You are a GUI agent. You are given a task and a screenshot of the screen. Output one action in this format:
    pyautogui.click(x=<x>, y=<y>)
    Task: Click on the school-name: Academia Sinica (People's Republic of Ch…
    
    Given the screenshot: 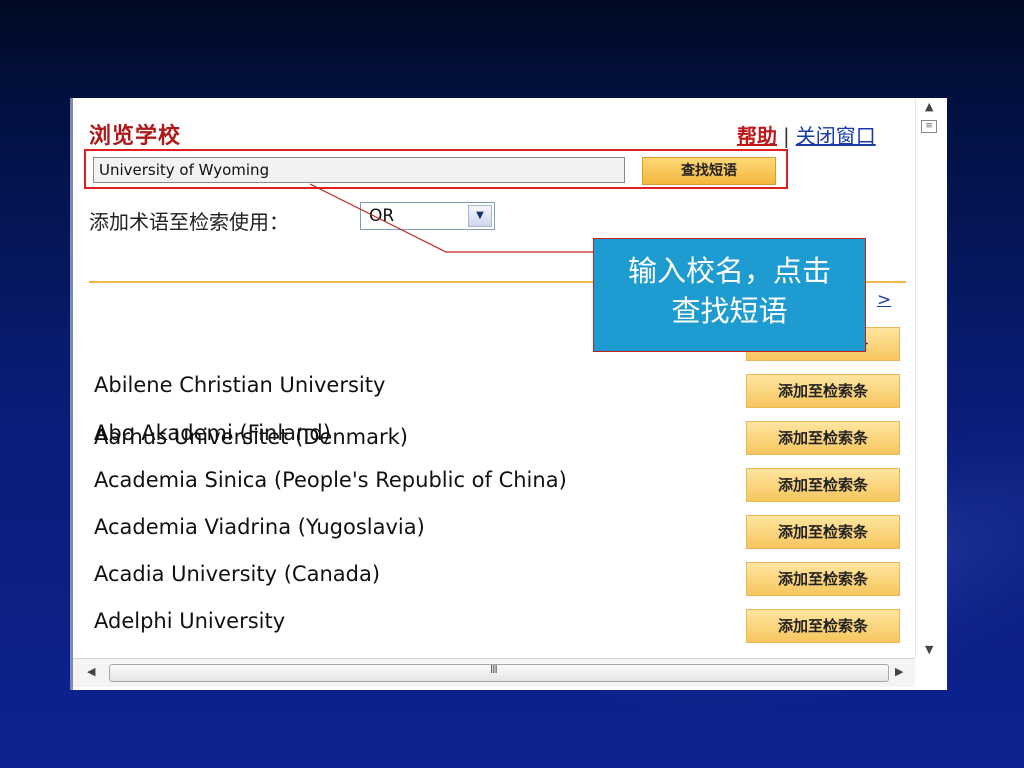 What is the action you would take?
    pyautogui.click(x=330, y=480)
    